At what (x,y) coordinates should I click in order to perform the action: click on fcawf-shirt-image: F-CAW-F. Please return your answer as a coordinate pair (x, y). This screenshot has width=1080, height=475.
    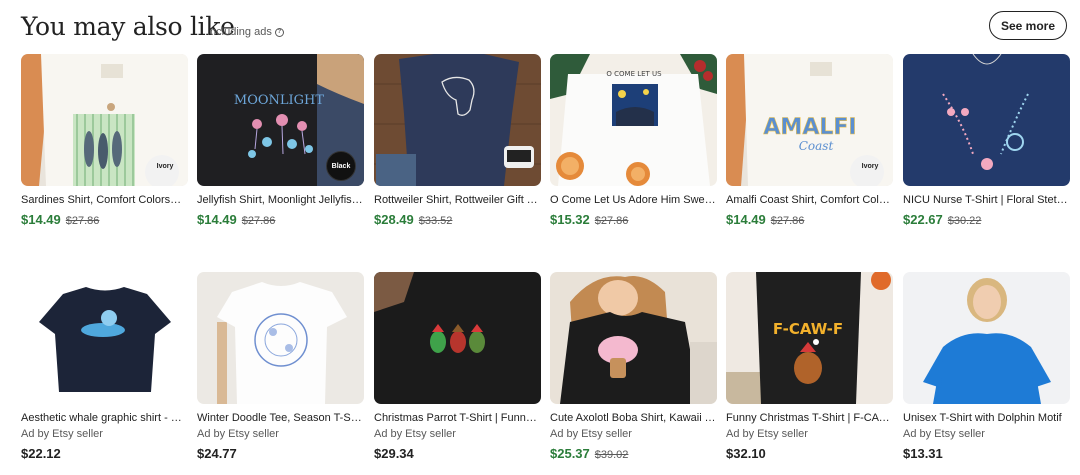
    Looking at the image, I should click on (809, 338).